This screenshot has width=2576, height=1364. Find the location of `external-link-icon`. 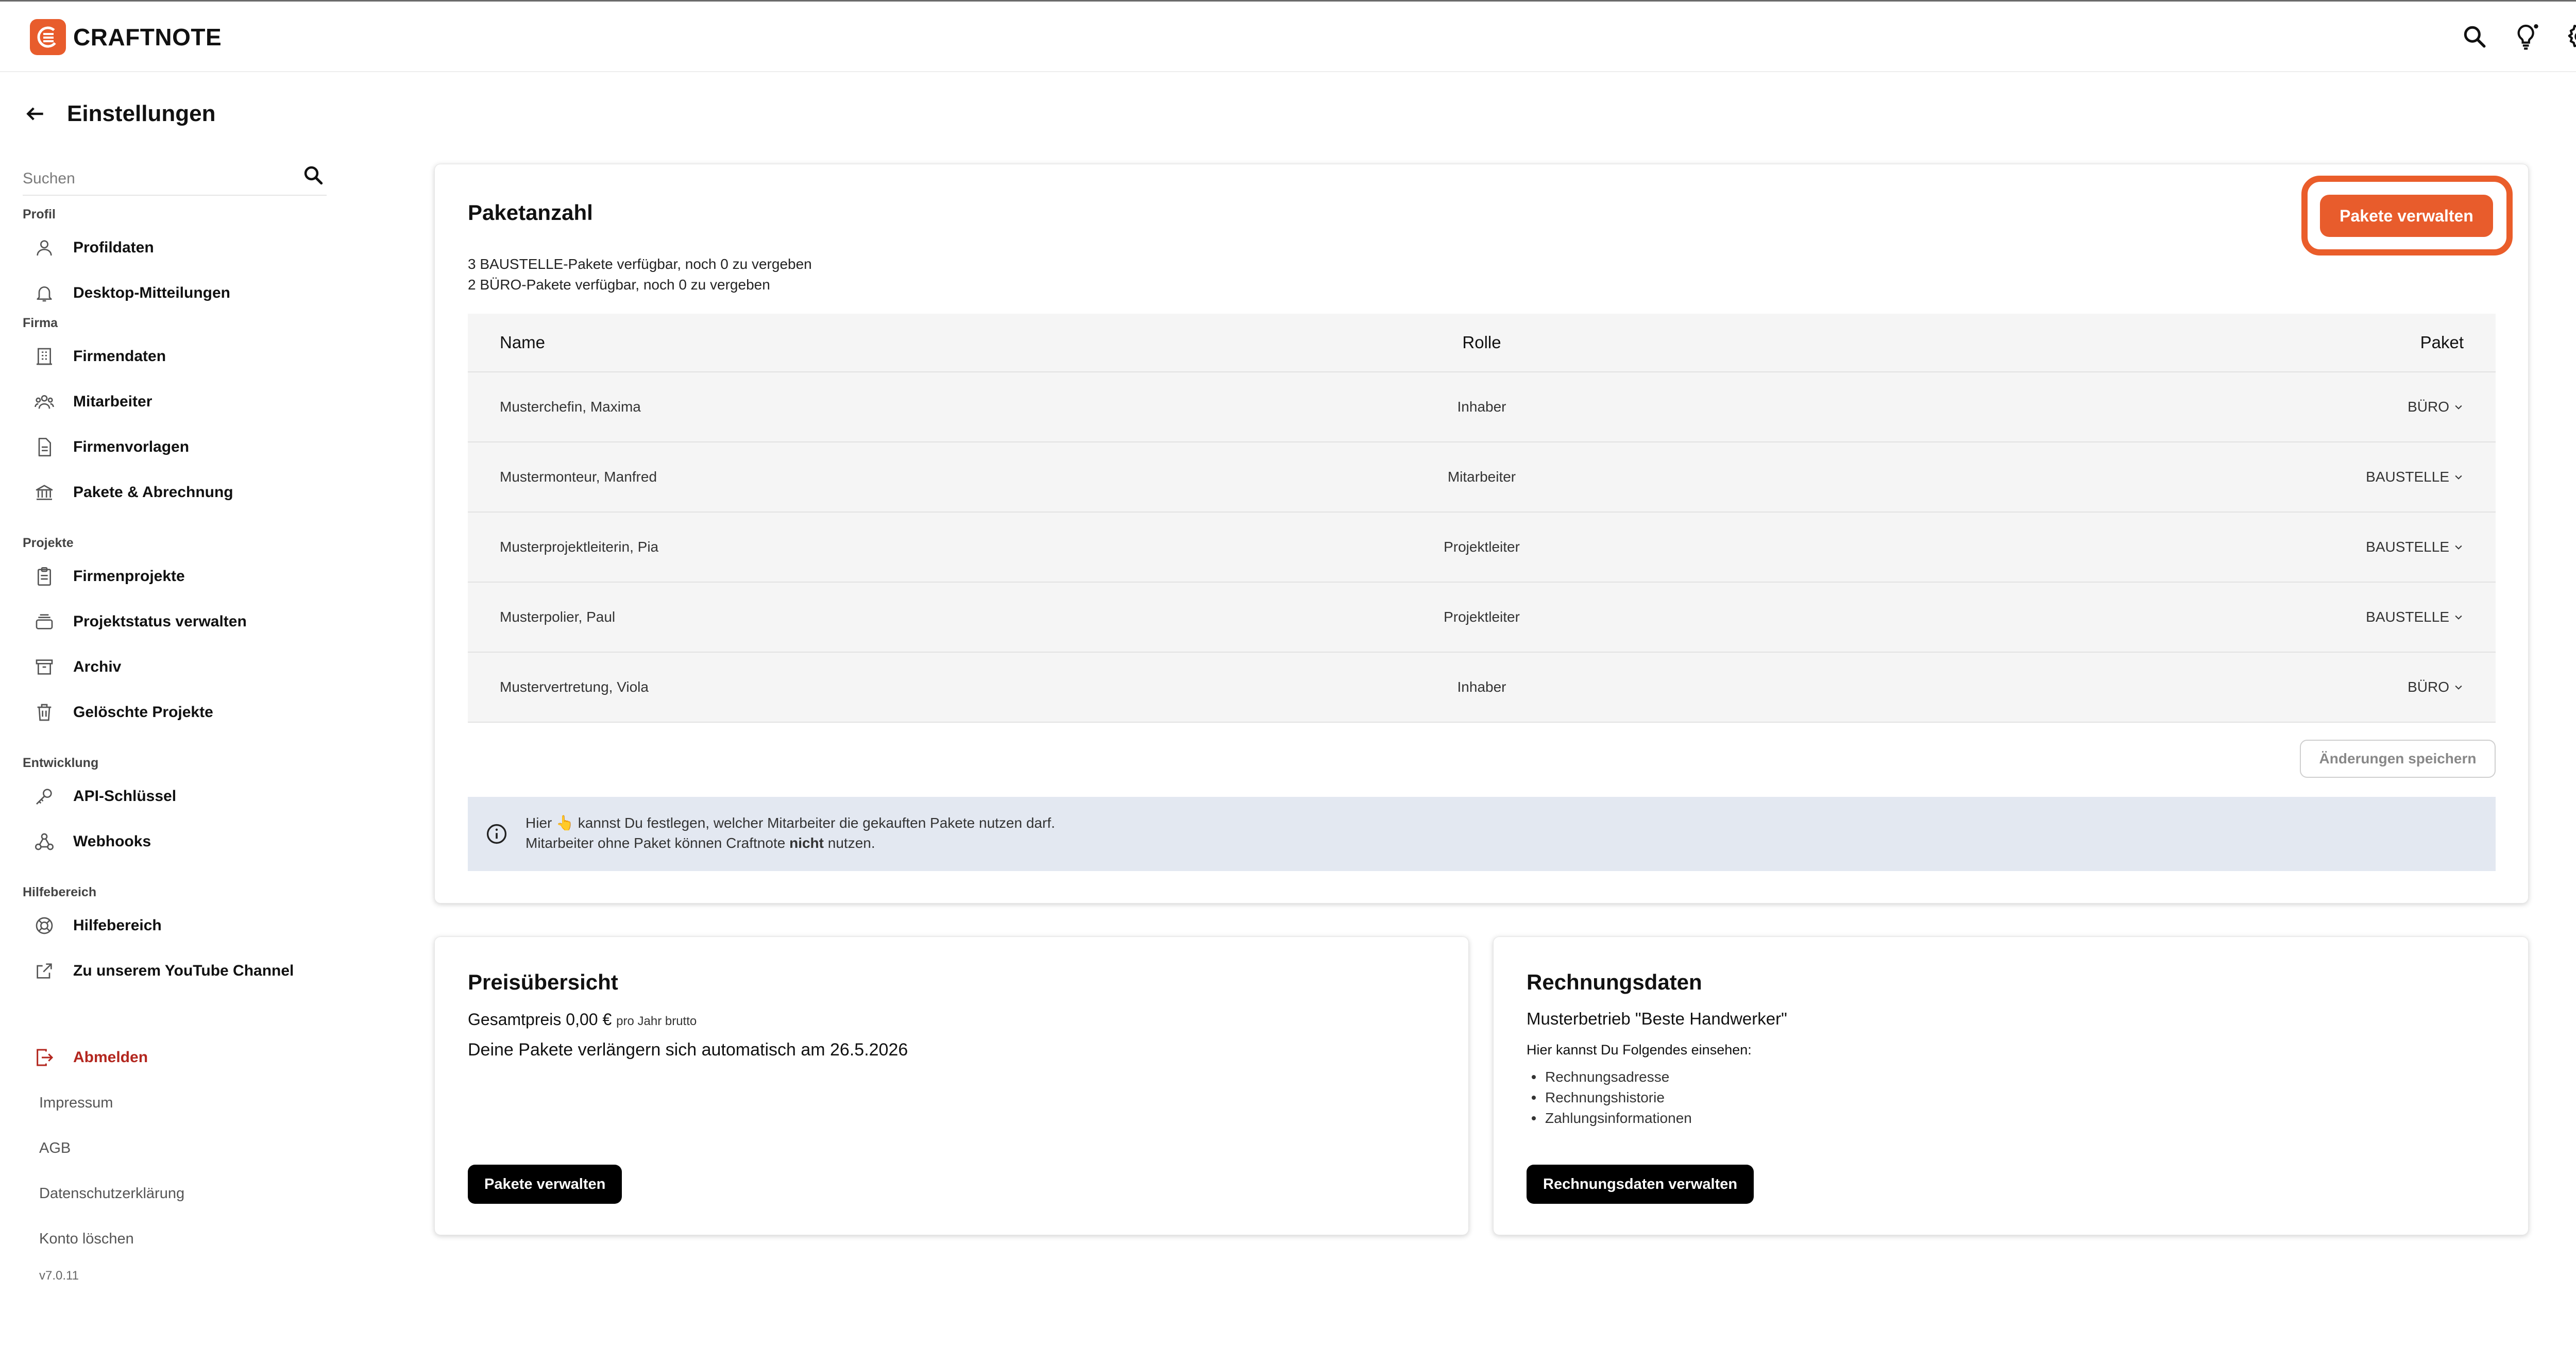

external-link-icon is located at coordinates (44, 971).